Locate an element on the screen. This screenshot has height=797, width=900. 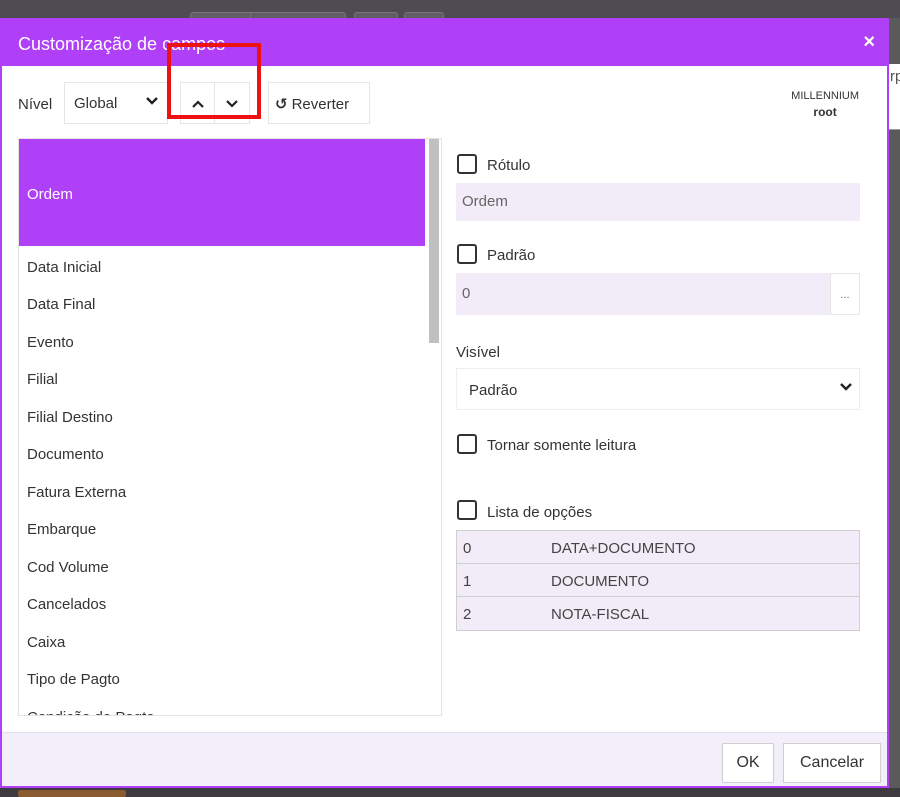
background-partial-text: rp is located at coordinates (895, 76).